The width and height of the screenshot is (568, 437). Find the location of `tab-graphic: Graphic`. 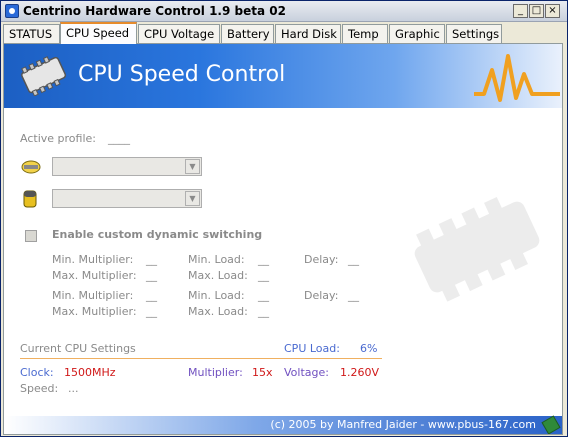

tab-graphic: Graphic is located at coordinates (417, 33).